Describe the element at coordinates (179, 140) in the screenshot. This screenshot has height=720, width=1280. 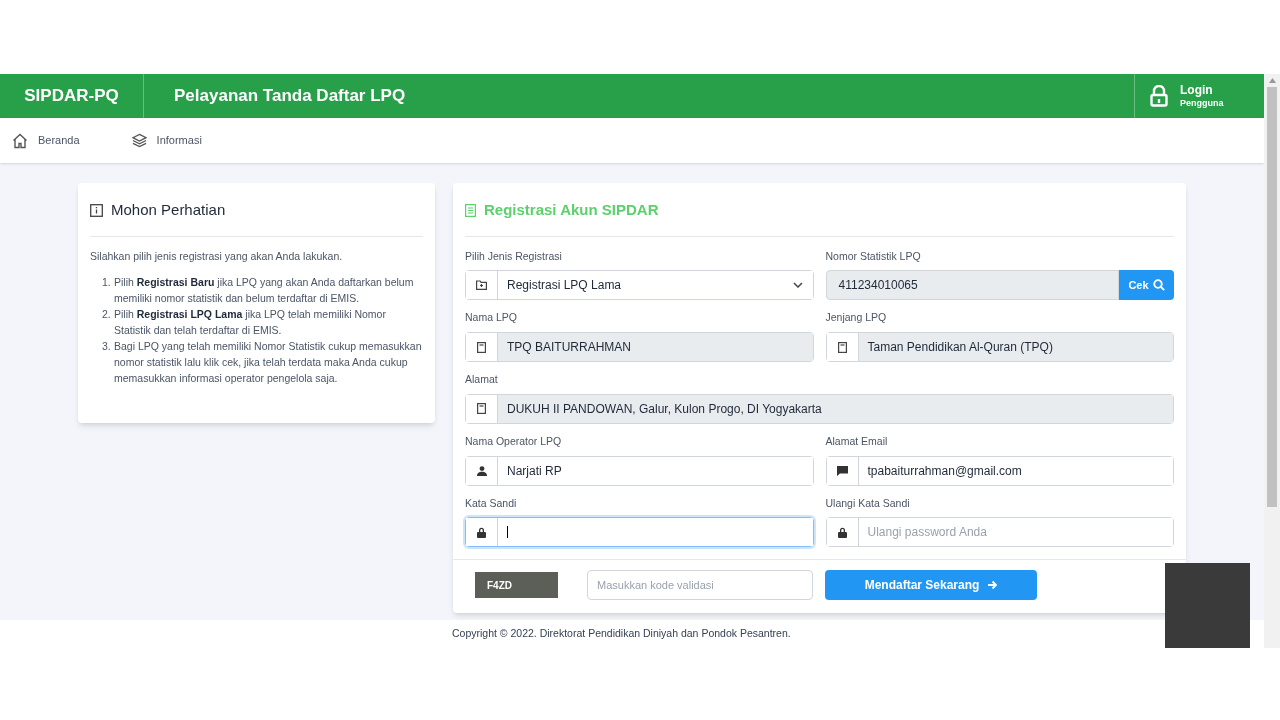
I see `nav-link: Informasi` at that location.